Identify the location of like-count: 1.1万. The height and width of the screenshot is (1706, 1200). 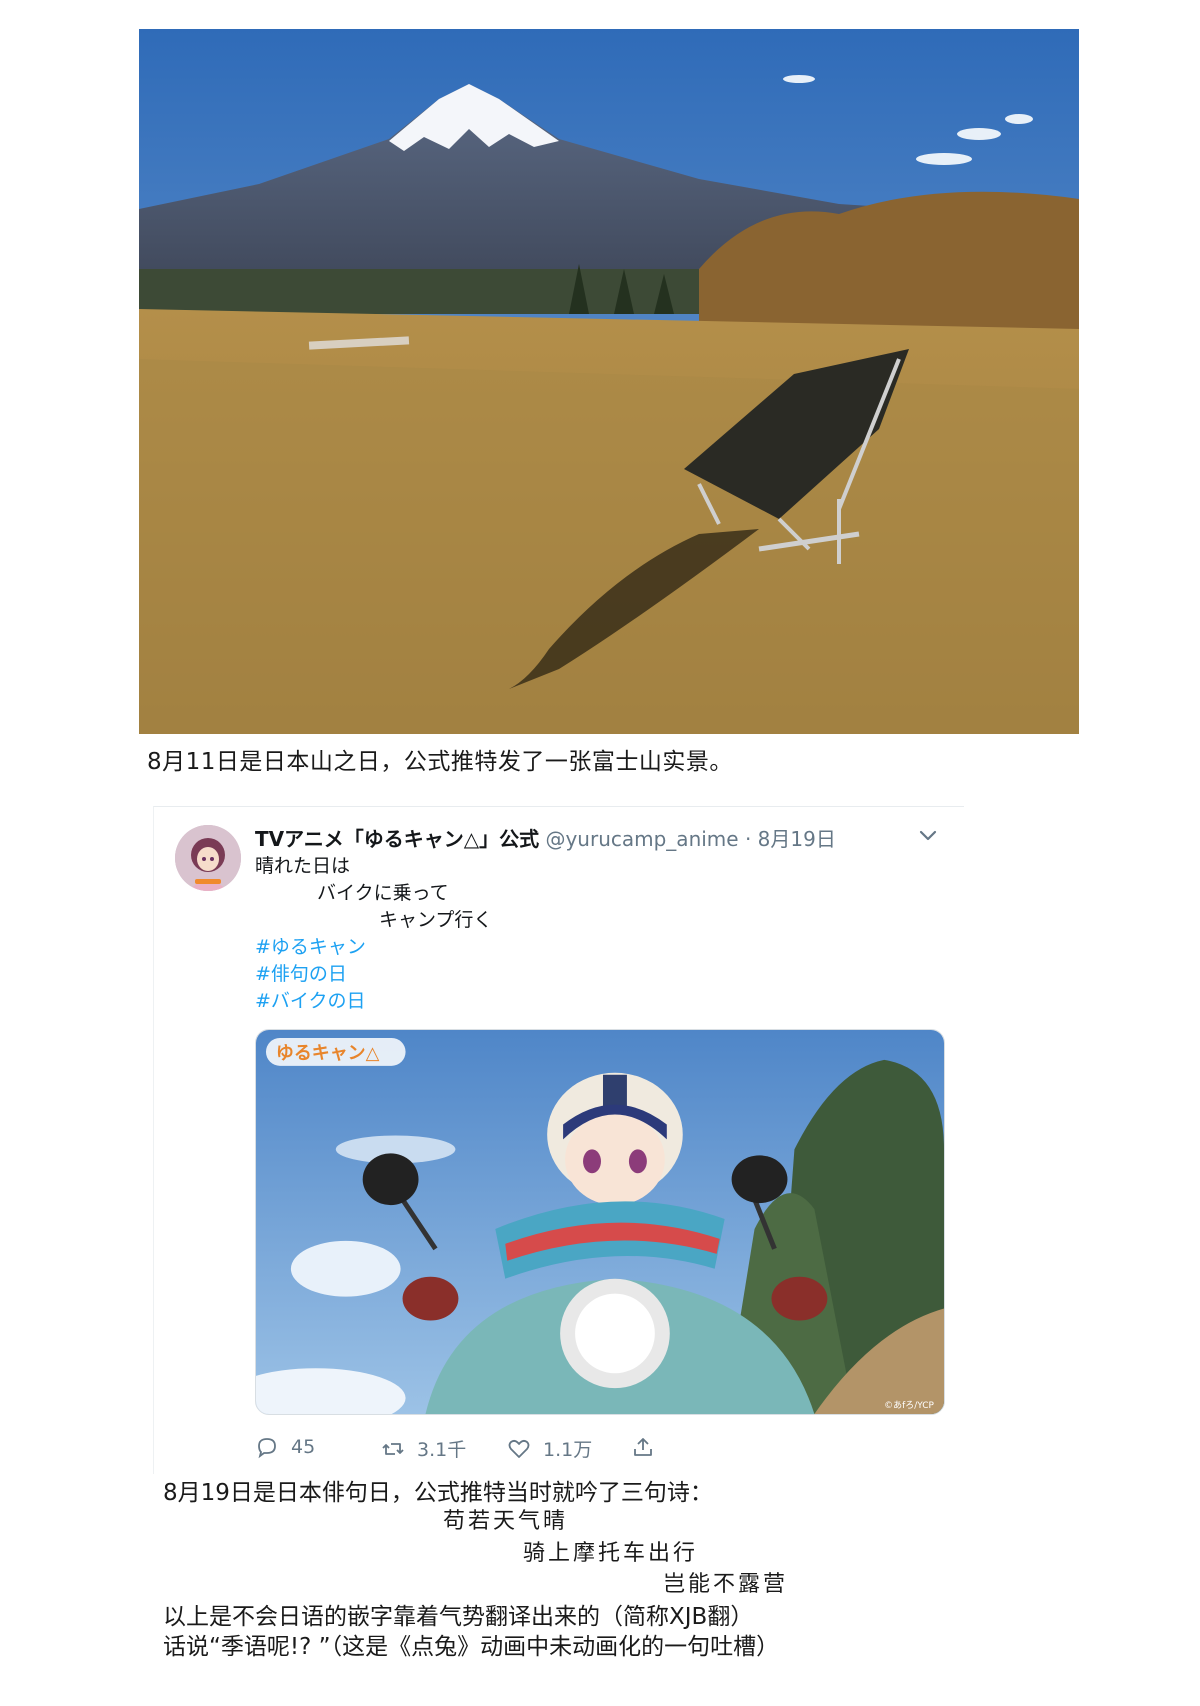
(568, 1450).